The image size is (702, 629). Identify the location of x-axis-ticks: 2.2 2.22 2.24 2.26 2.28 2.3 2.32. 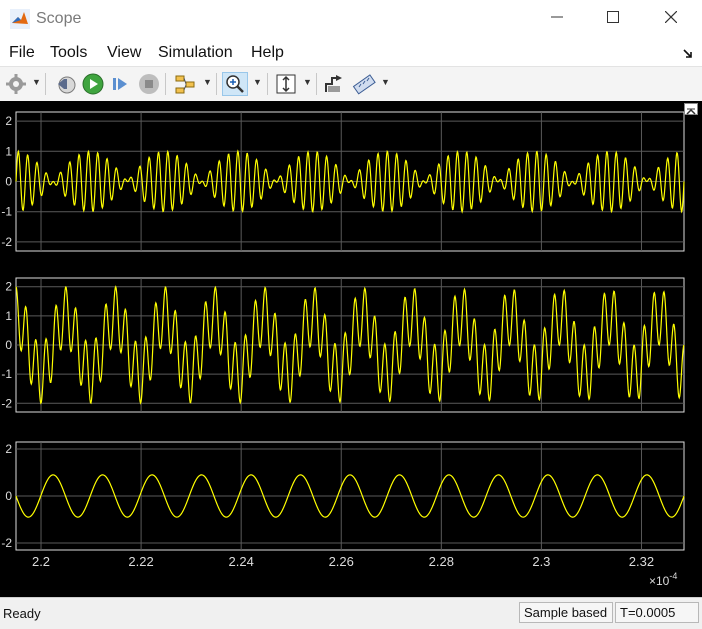
(343, 561).